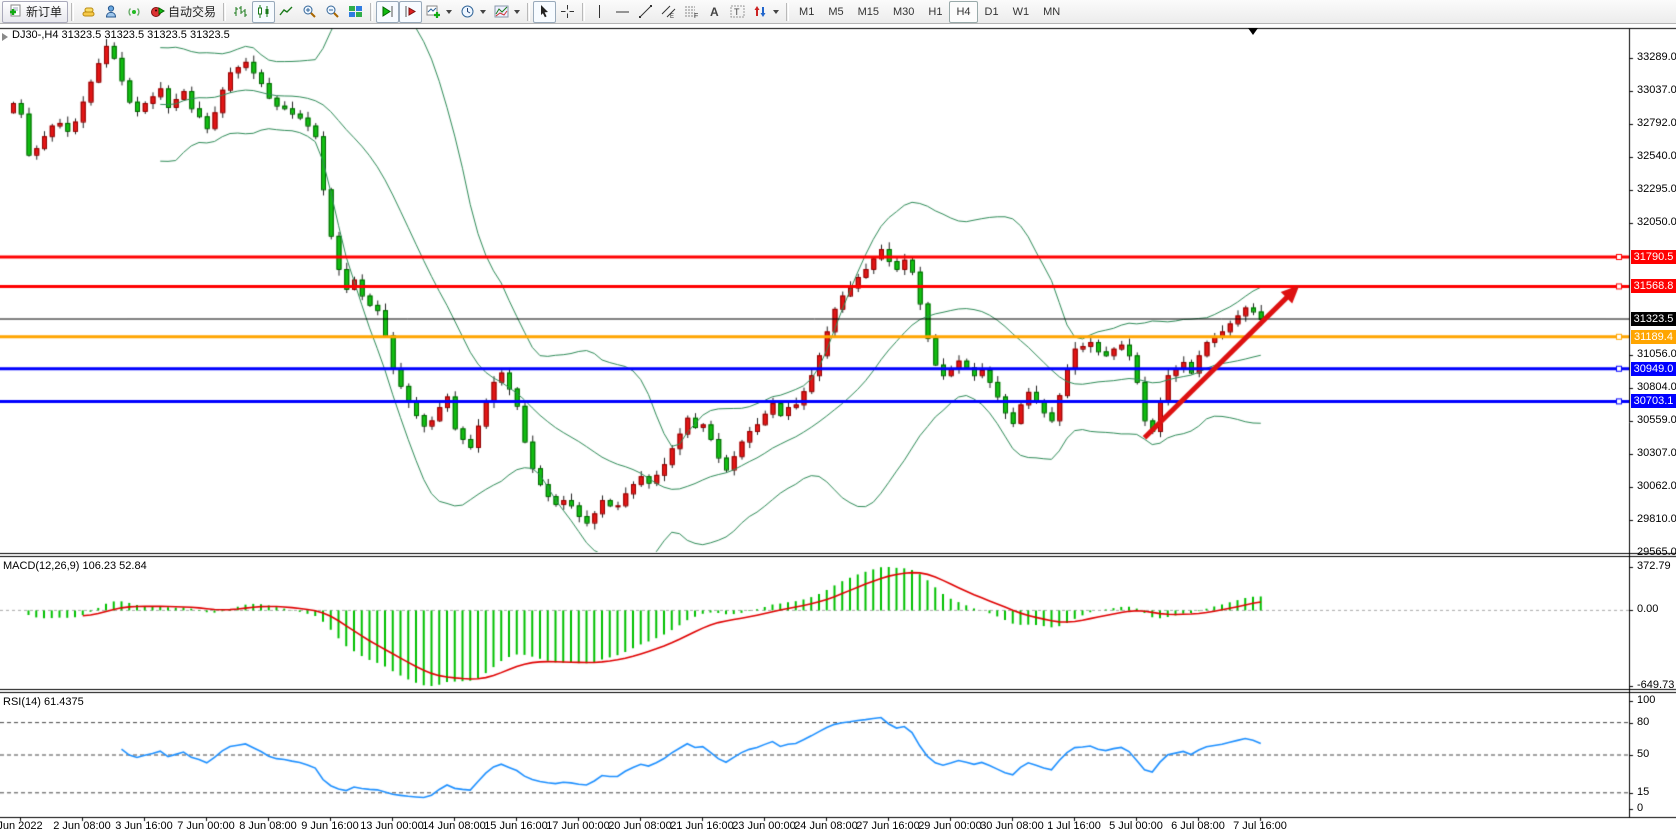 The width and height of the screenshot is (1676, 836). What do you see at coordinates (622, 12) in the screenshot?
I see `horizontal-line-button` at bounding box center [622, 12].